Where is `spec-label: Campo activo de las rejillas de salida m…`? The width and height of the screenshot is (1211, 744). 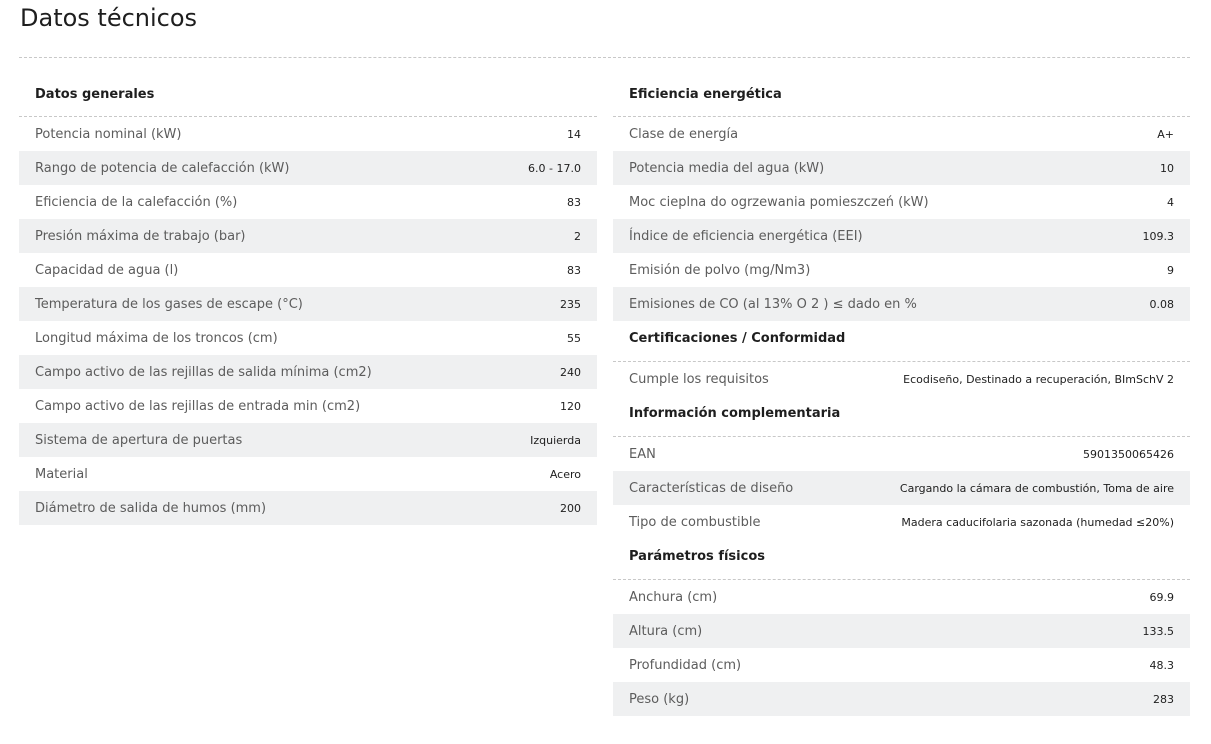 spec-label: Campo activo de las rejillas de salida m… is located at coordinates (203, 372).